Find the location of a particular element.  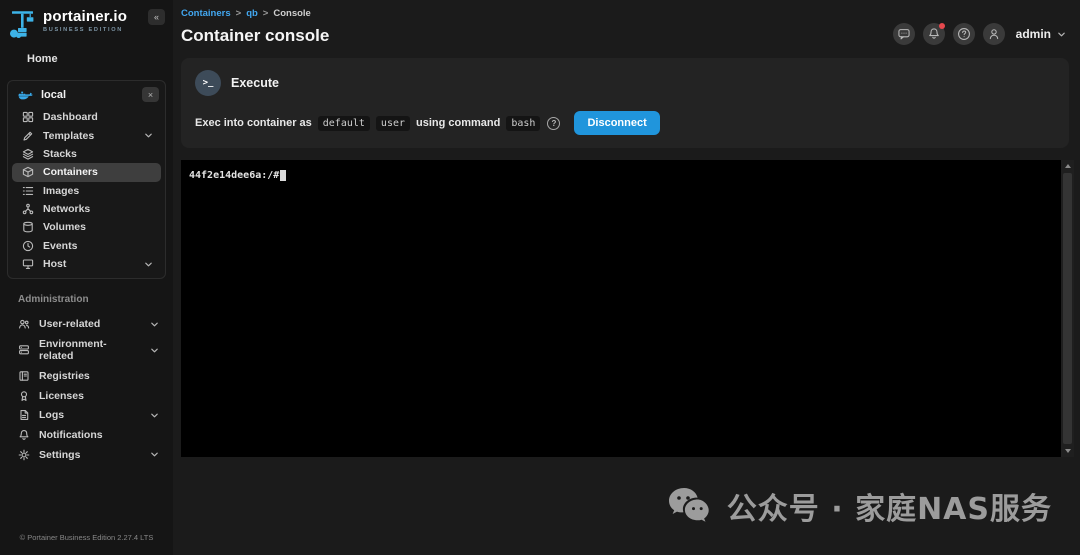

bell-icon is located at coordinates (934, 34).